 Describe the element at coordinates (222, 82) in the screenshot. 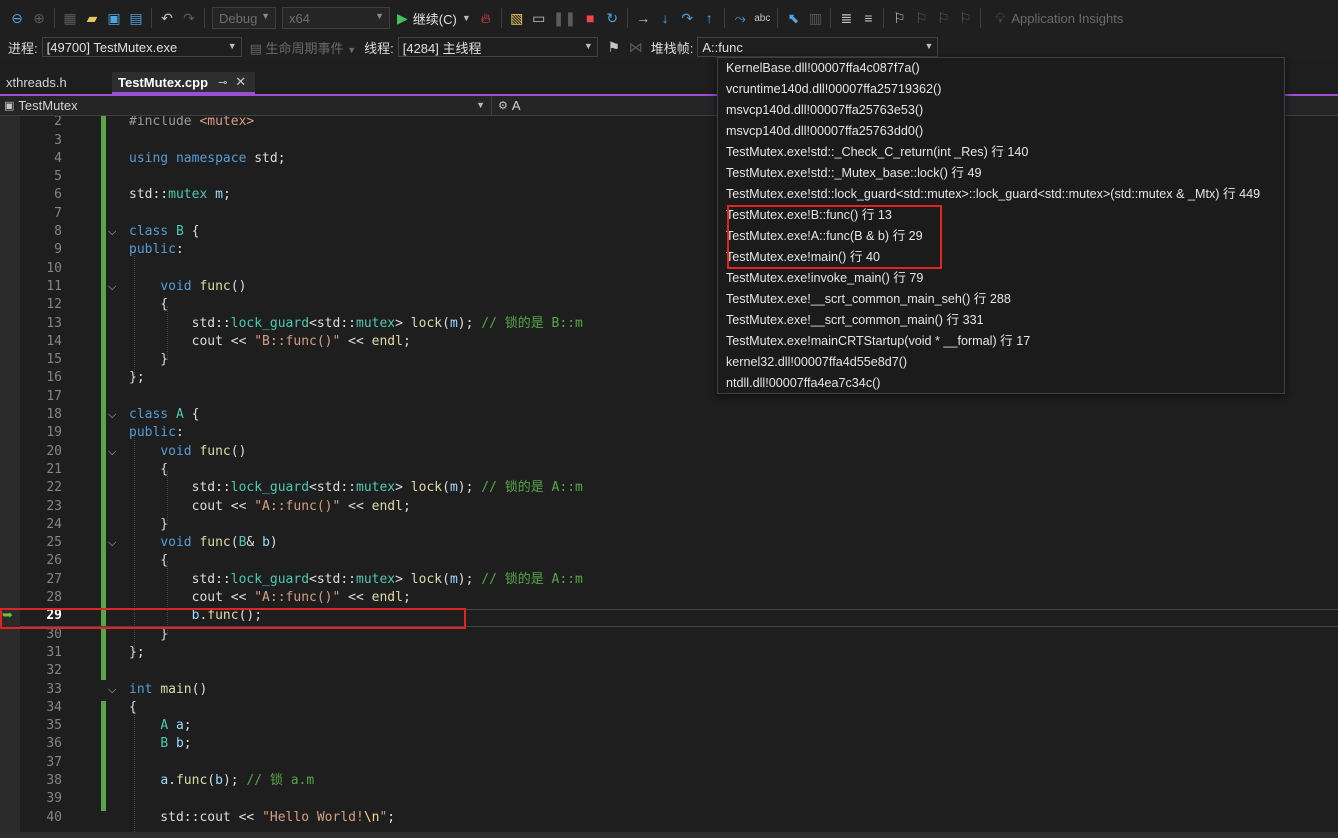

I see `pin-icon: ⊸` at that location.